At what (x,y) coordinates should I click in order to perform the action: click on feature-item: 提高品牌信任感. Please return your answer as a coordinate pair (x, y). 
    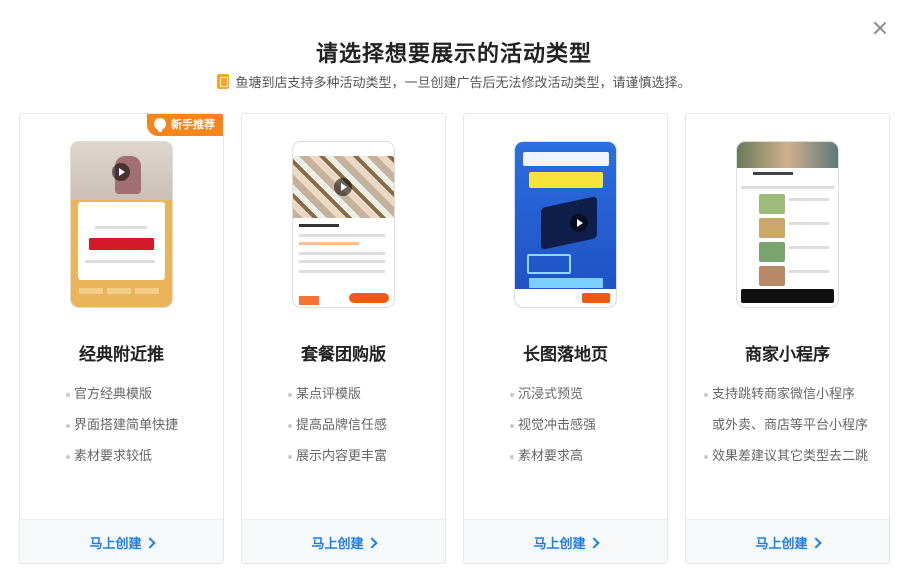
    Looking at the image, I should click on (337, 432).